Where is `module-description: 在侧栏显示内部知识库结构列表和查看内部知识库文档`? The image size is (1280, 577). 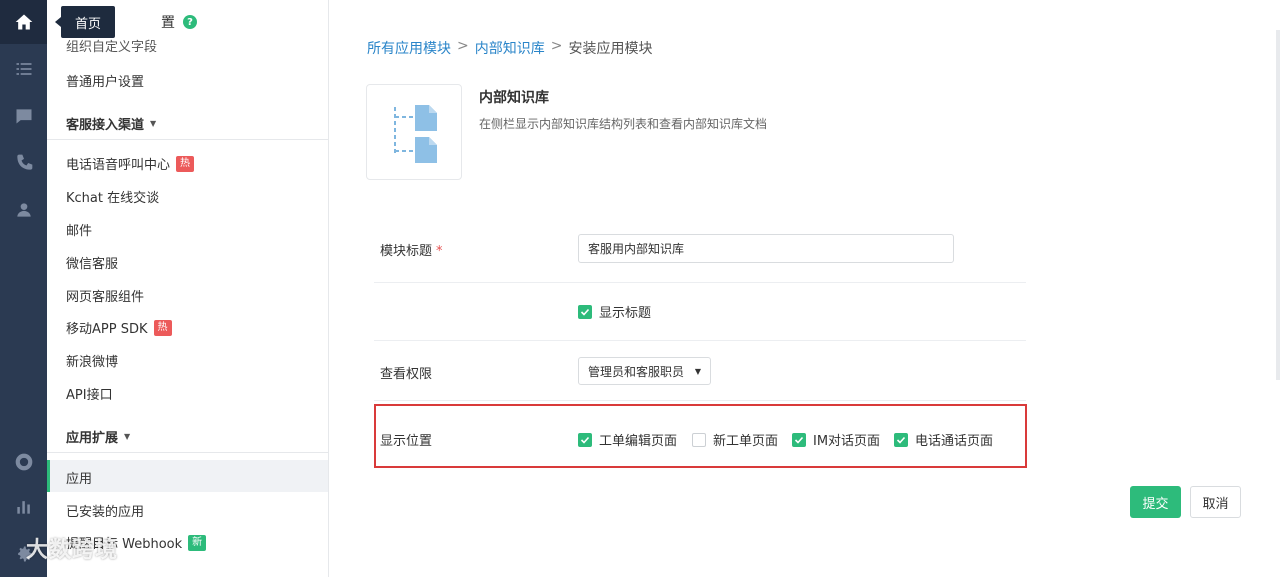
module-description: 在侧栏显示内部知识库结构列表和查看内部知识库文档 is located at coordinates (623, 124).